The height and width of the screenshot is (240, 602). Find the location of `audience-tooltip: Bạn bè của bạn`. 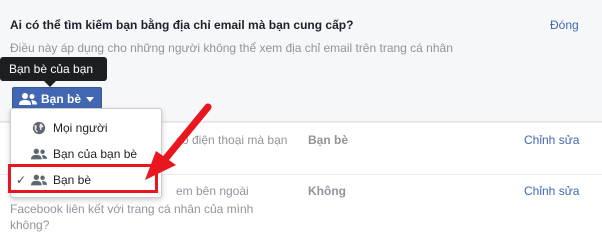

audience-tooltip: Bạn bè của bạn is located at coordinates (53, 69).